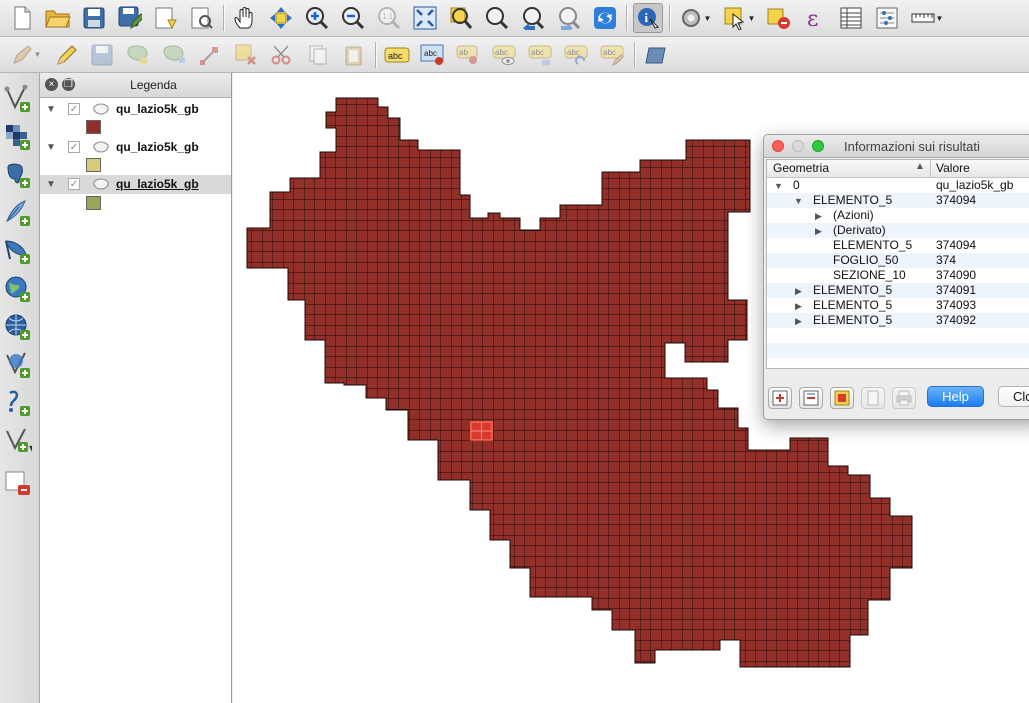 The image size is (1029, 703). Describe the element at coordinates (953, 168) in the screenshot. I see `column-header-value: Valore` at that location.